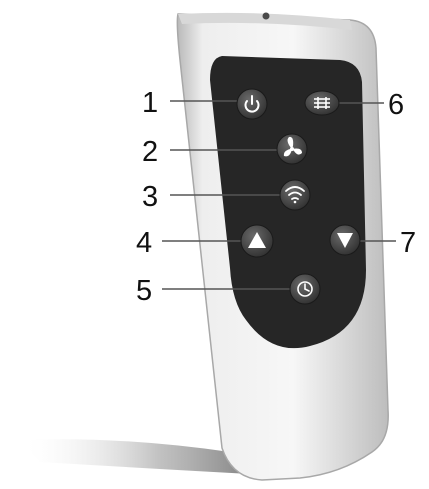 The width and height of the screenshot is (429, 489). What do you see at coordinates (135, 456) in the screenshot?
I see `remote-shadow` at bounding box center [135, 456].